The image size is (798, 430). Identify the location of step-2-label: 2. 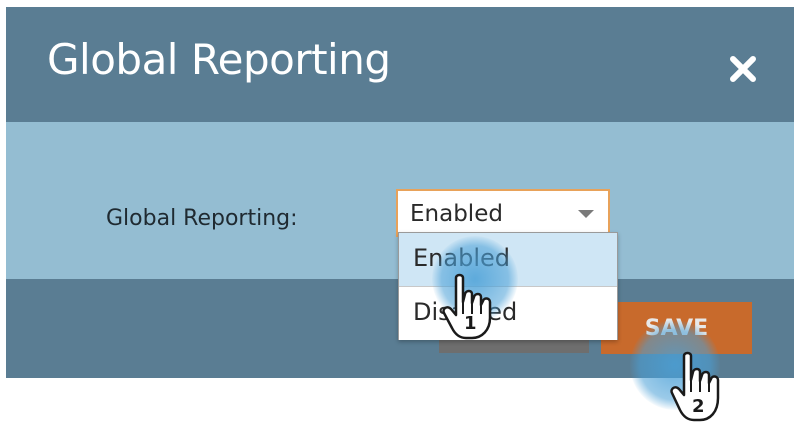
(698, 406).